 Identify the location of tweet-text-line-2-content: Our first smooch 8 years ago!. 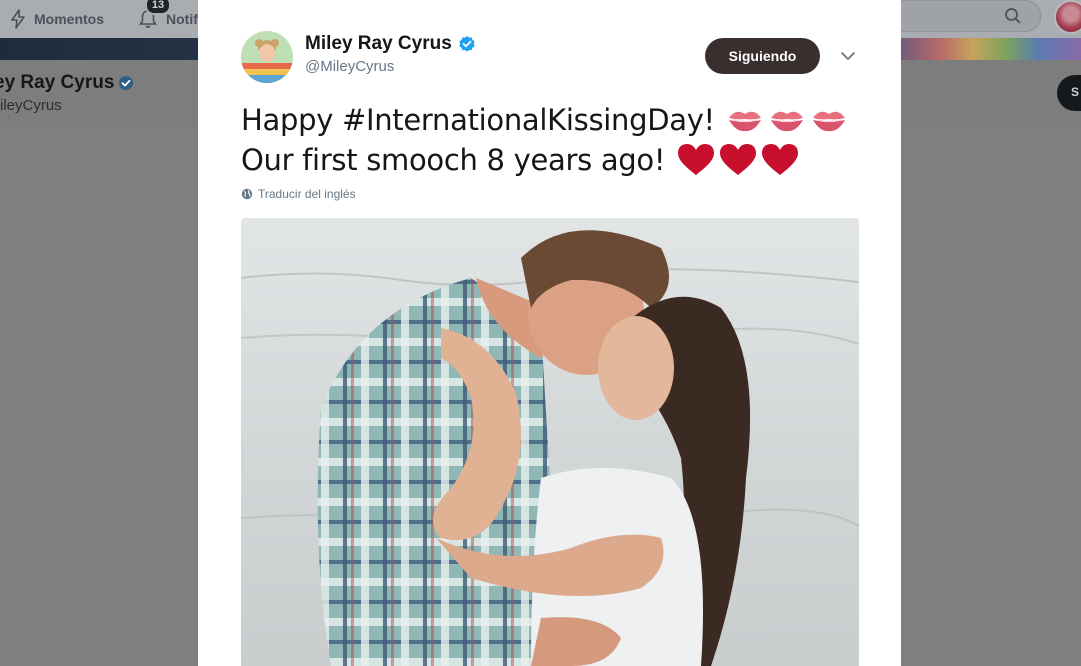
(453, 160).